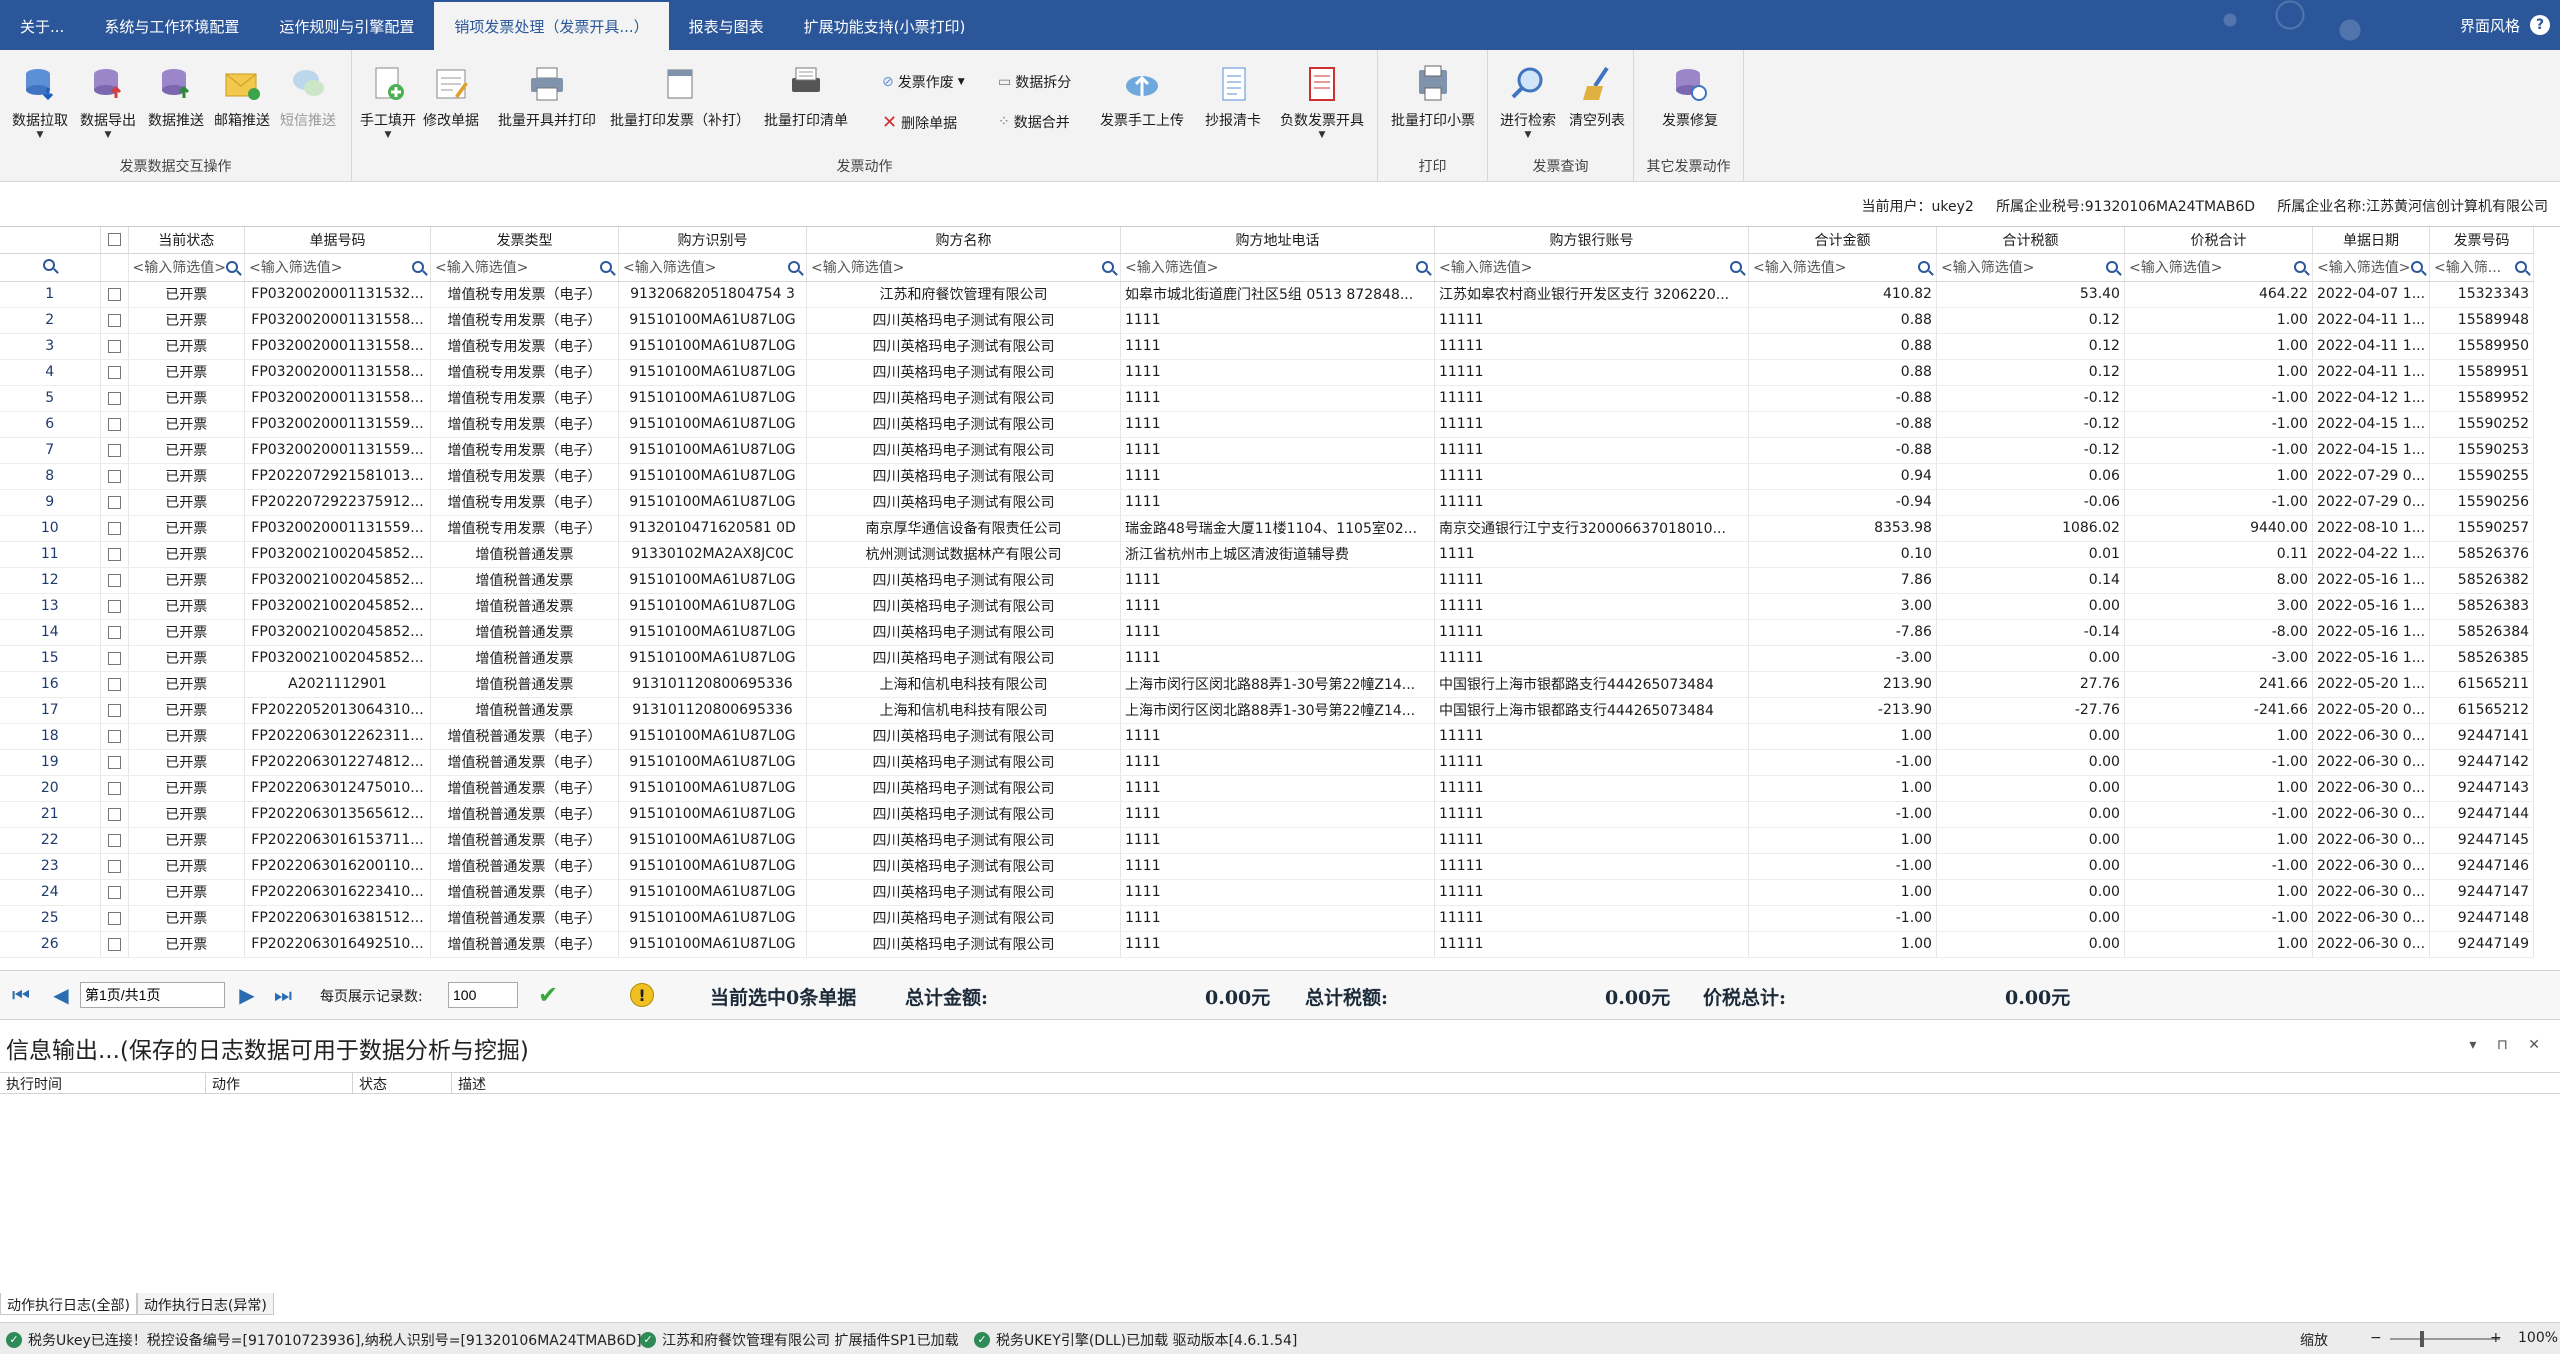  What do you see at coordinates (279, 1083) in the screenshot?
I see `log-col-action: 动作` at bounding box center [279, 1083].